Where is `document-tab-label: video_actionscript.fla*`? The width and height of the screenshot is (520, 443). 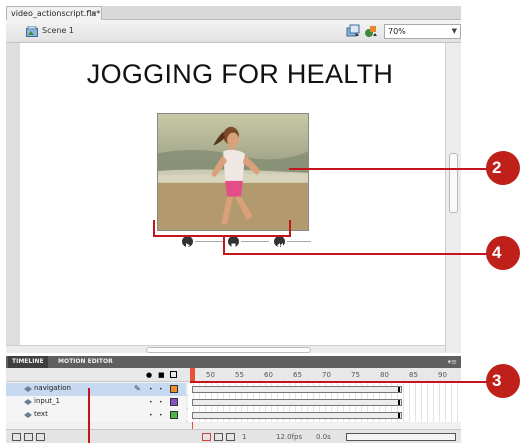 document-tab-label: video_actionscript.fla* is located at coordinates (56, 13).